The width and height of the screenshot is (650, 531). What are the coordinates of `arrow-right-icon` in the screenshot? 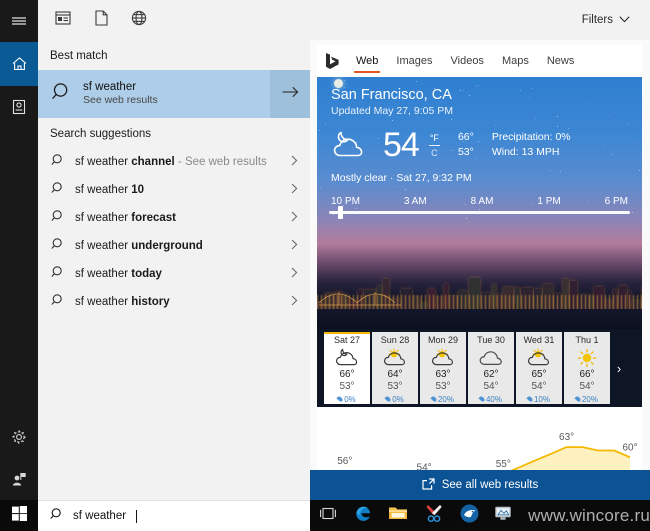 It's located at (290, 94).